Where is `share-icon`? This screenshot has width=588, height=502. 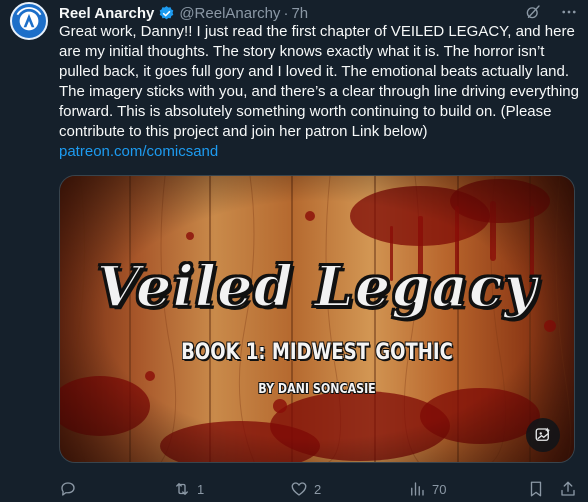
share-icon is located at coordinates (568, 488).